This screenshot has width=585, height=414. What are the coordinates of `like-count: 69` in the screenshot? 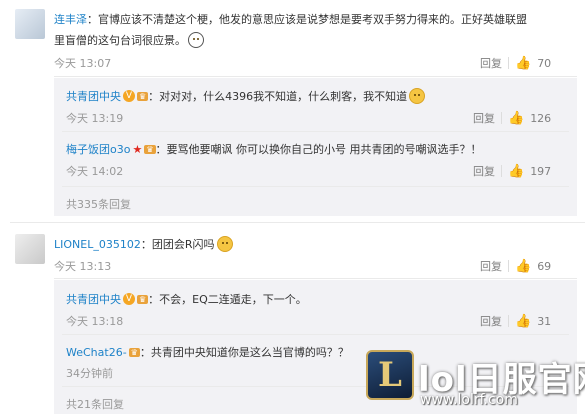 It's located at (544, 266).